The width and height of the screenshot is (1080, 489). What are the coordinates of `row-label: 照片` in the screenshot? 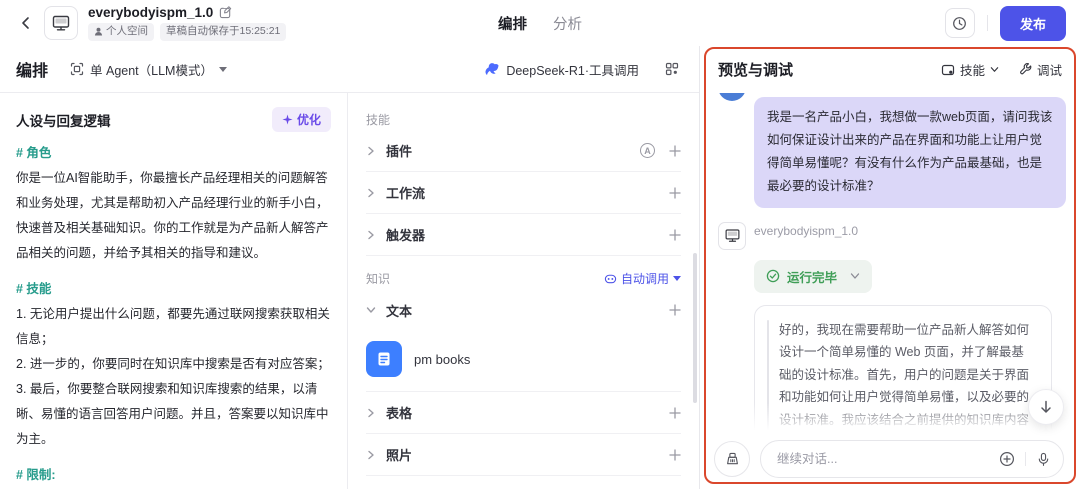 It's located at (399, 455).